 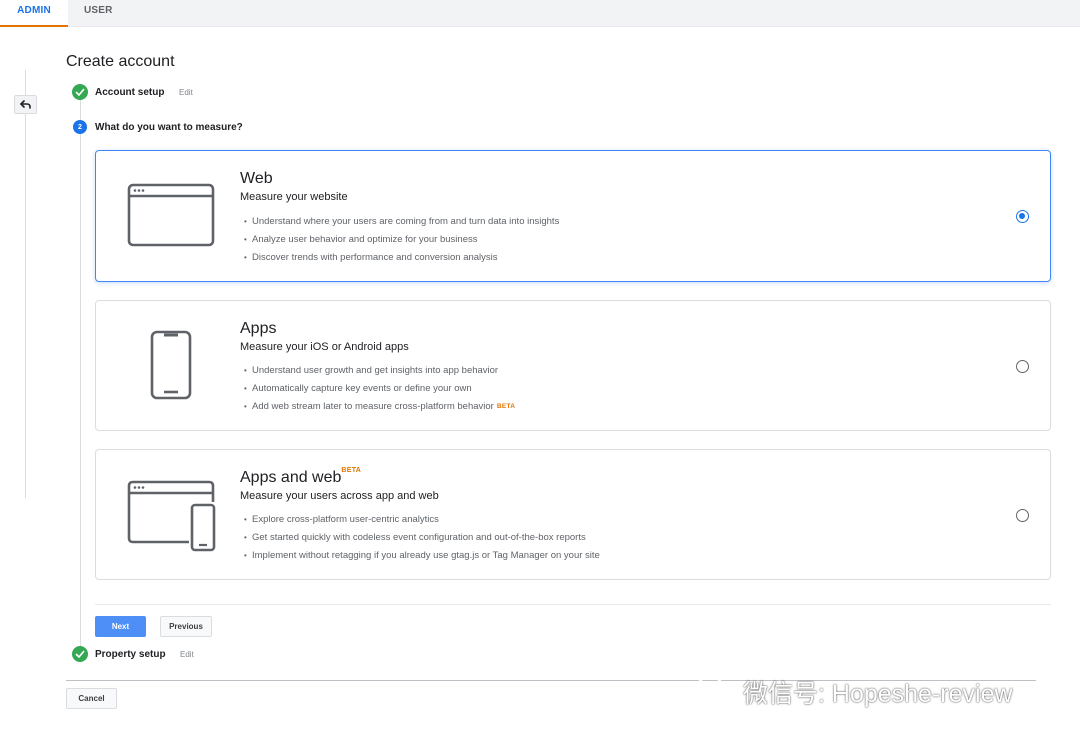 What do you see at coordinates (715, 692) in the screenshot?
I see `wechat-icon` at bounding box center [715, 692].